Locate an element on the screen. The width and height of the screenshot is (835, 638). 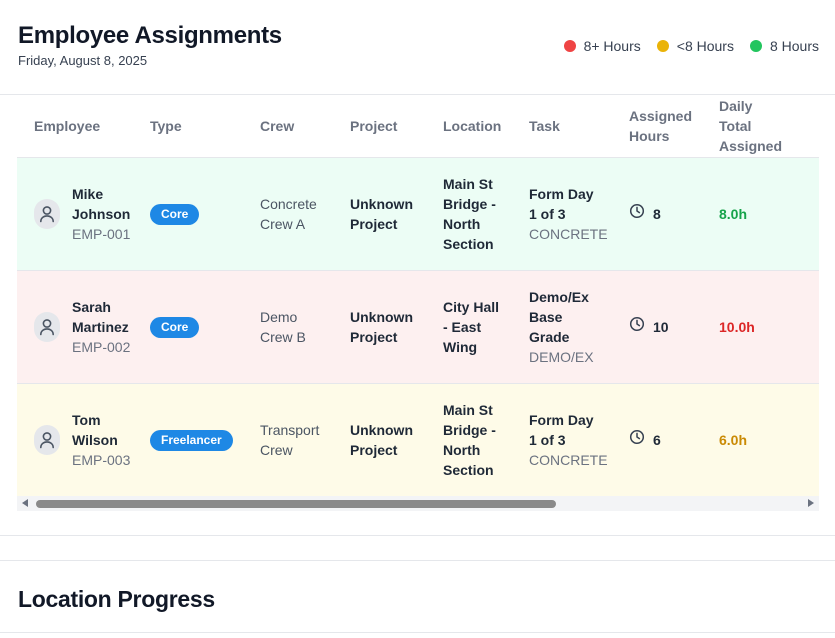
employee-cell: Sarah Martinez EMP-002 is located at coordinates (83, 327).